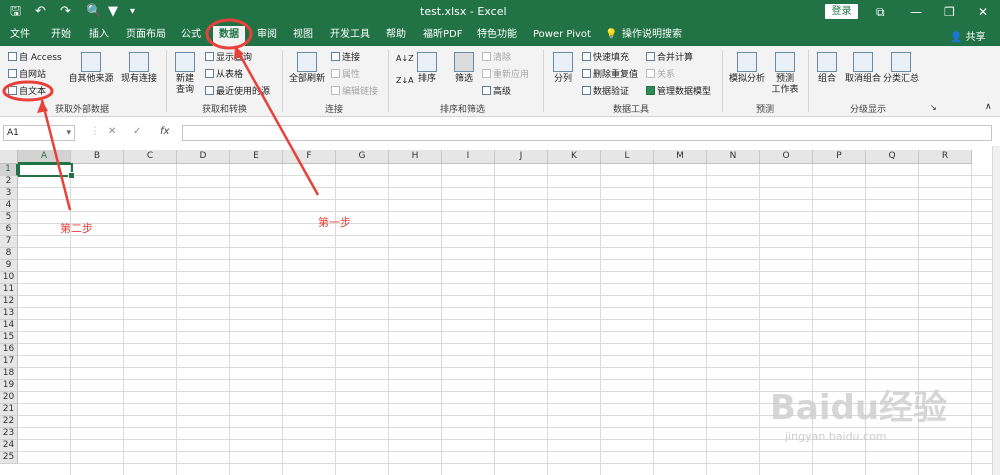 Image resolution: width=1000 pixels, height=475 pixels. What do you see at coordinates (42, 106) in the screenshot?
I see `step2-arrowhead` at bounding box center [42, 106].